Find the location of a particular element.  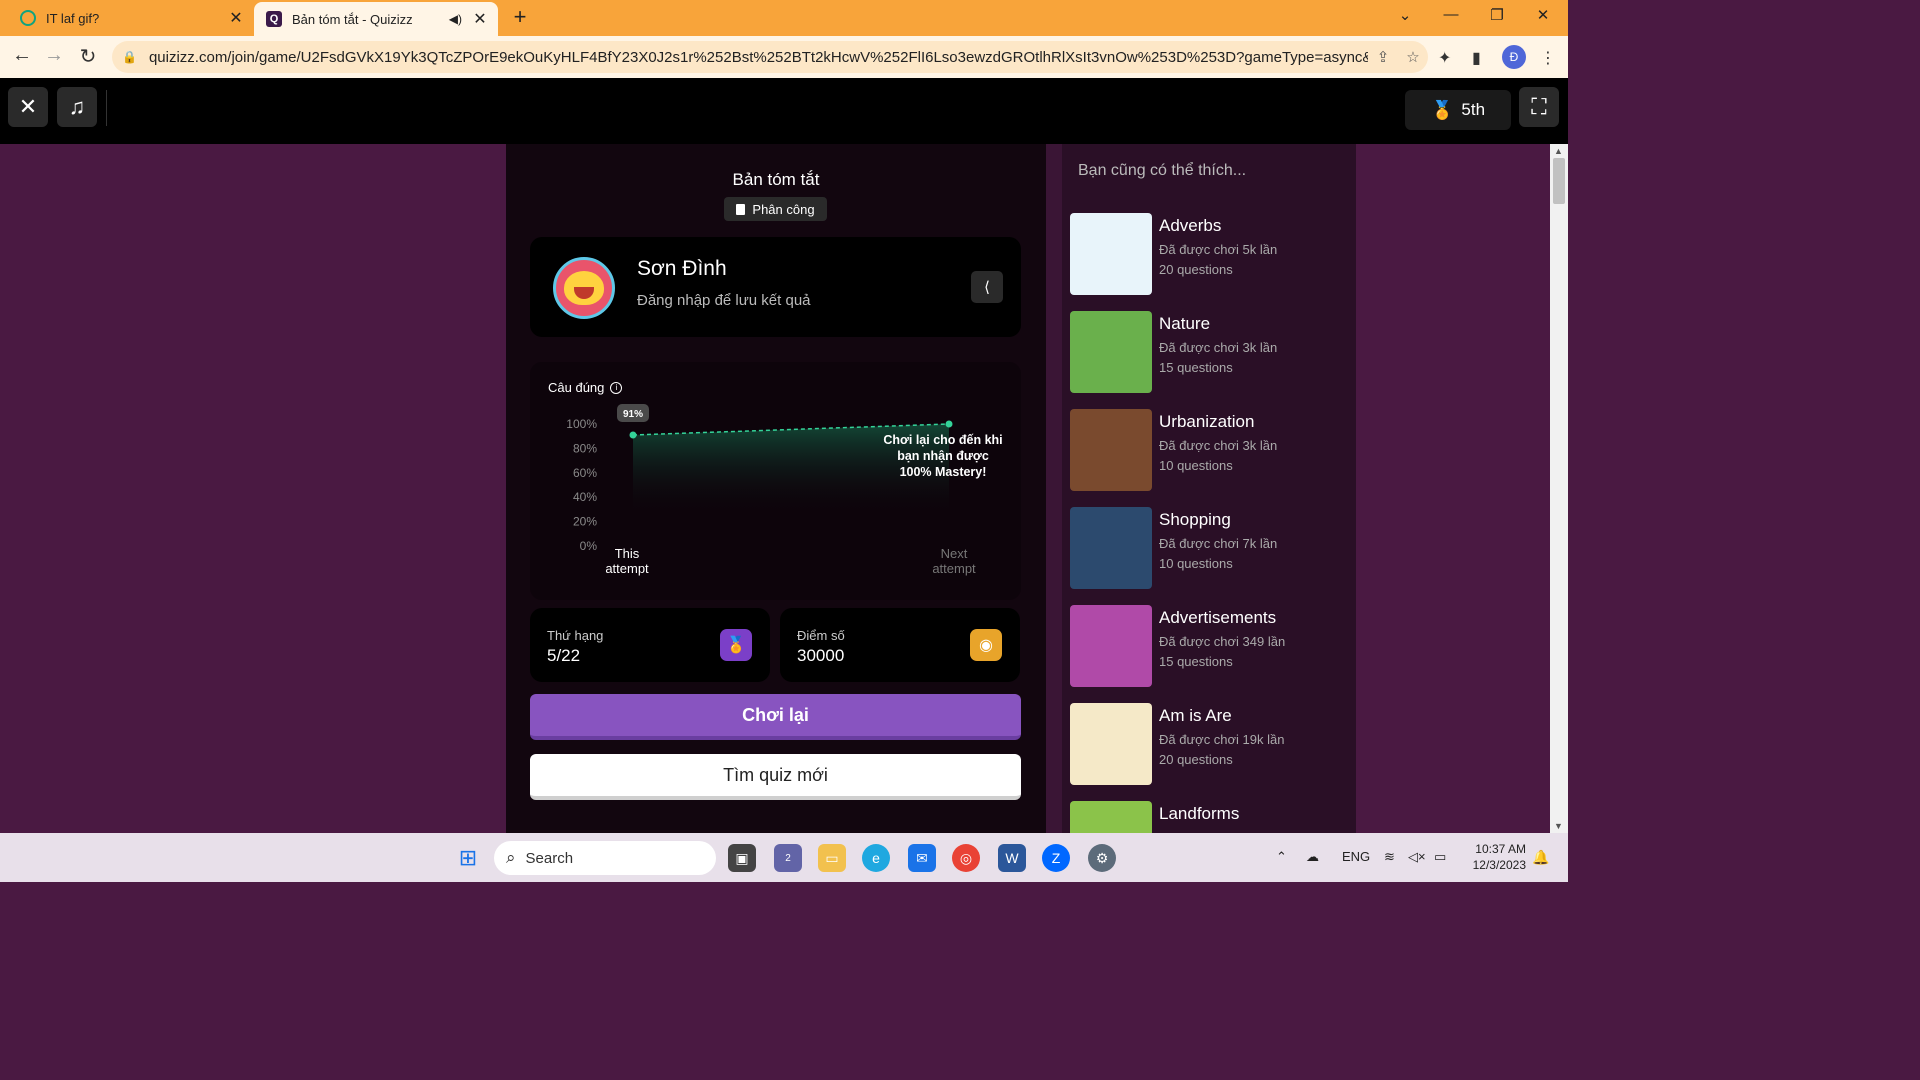

avatar is located at coordinates (584, 288).